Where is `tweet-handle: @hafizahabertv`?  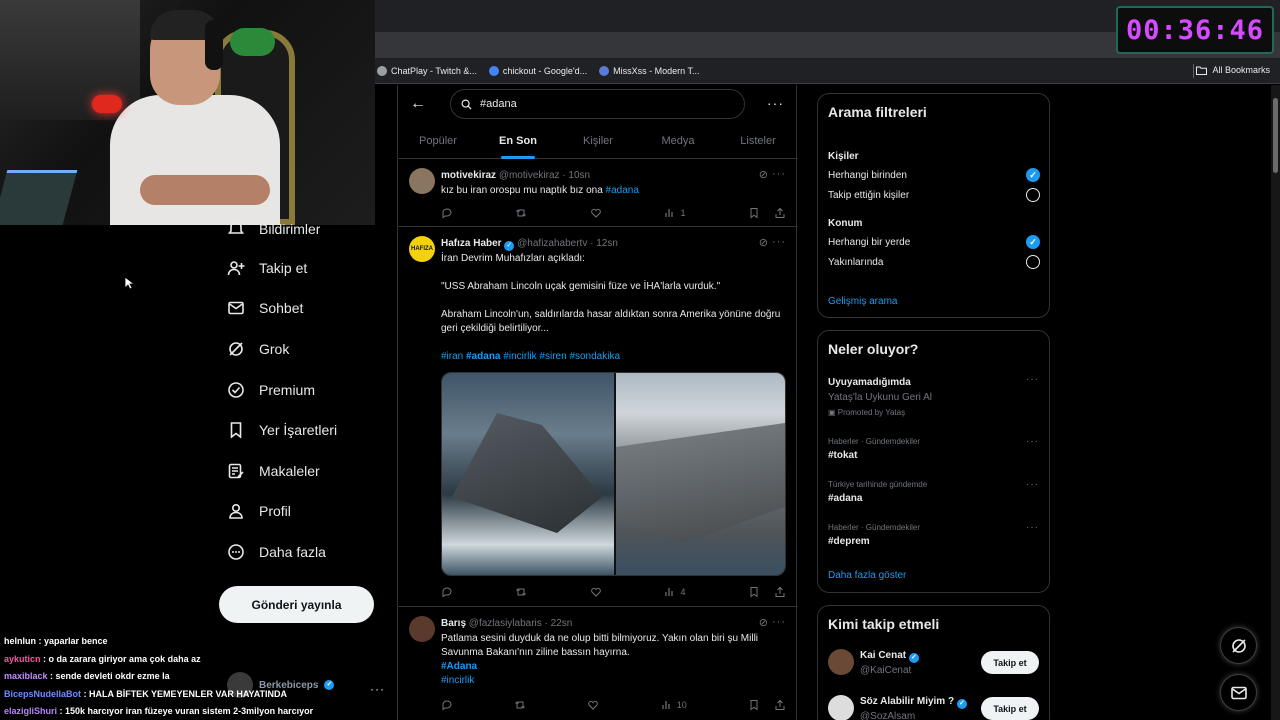 tweet-handle: @hafizahabertv is located at coordinates (552, 243).